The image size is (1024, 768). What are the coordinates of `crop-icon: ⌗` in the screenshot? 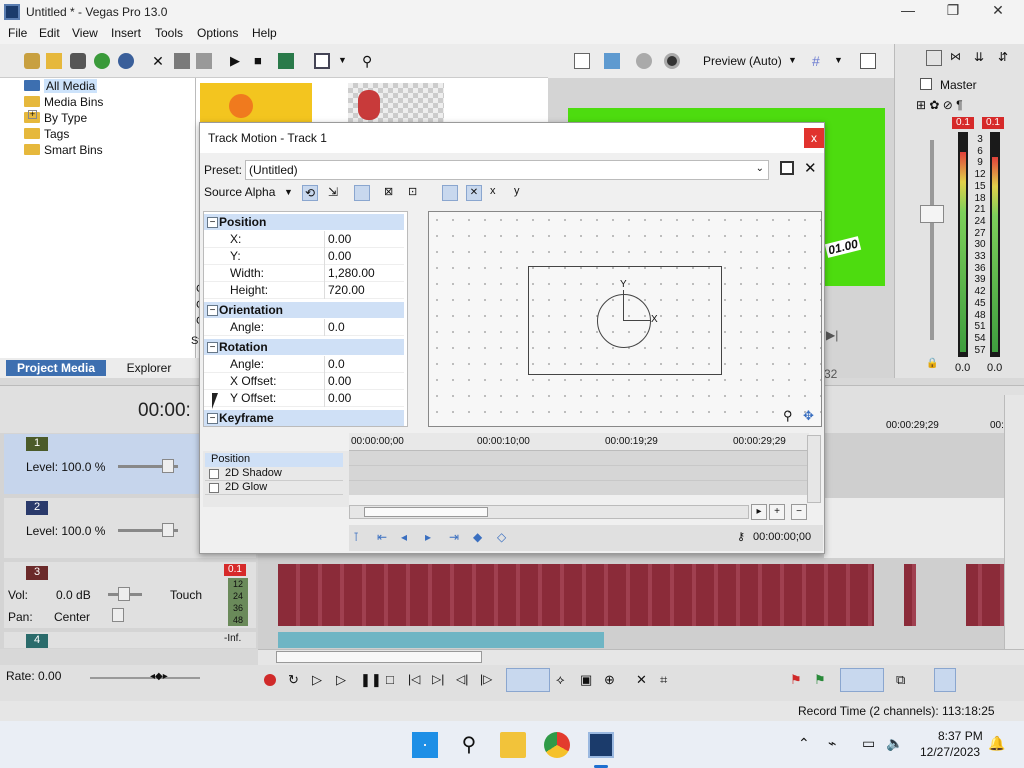 It's located at (663, 680).